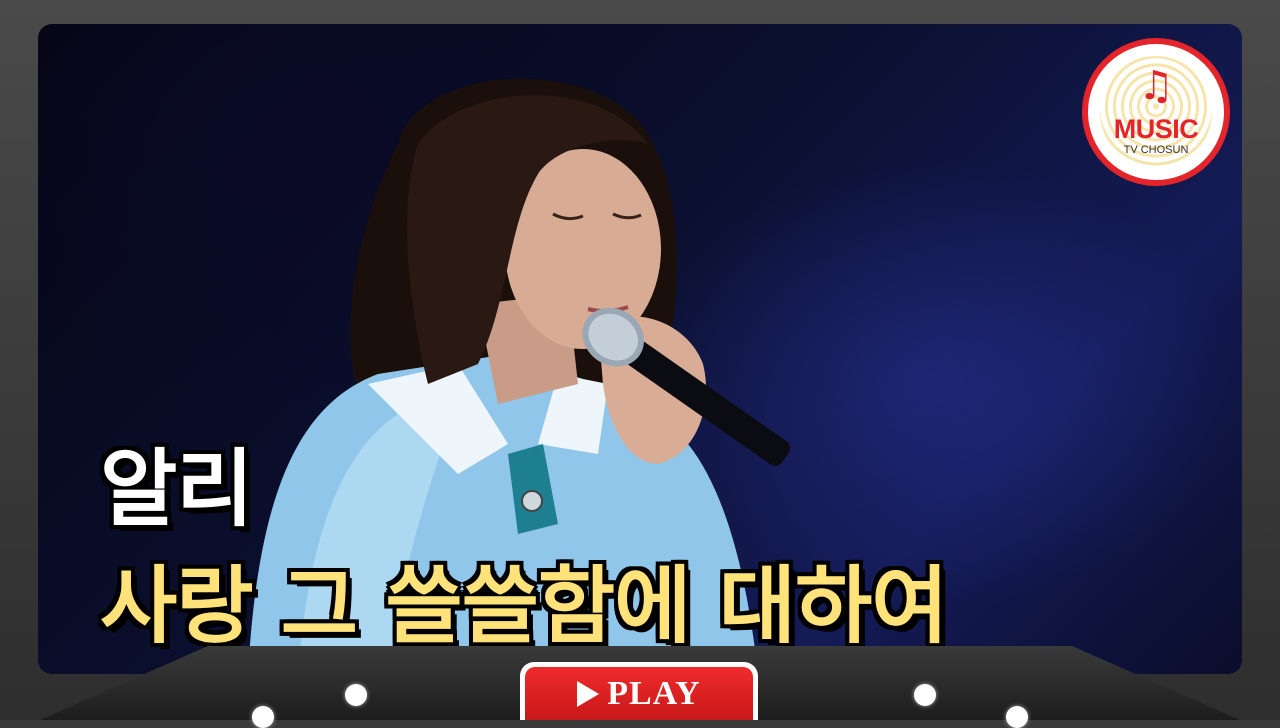 The width and height of the screenshot is (1280, 728). I want to click on music-note-icon: ♫, so click(1156, 86).